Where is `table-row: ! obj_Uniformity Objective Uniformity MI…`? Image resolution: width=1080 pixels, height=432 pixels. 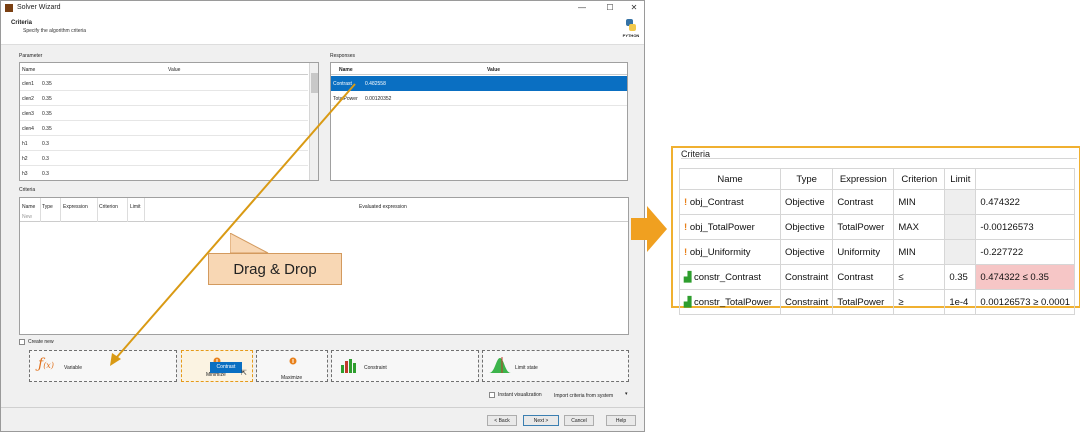
table-row: ! obj_Uniformity Objective Uniformity MI… is located at coordinates (877, 252).